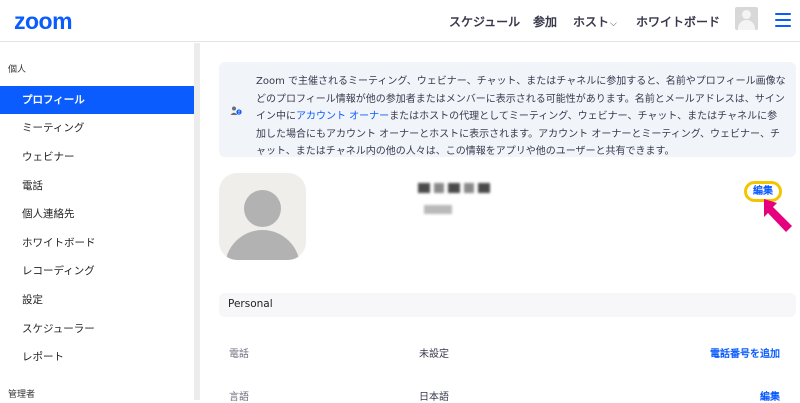 The width and height of the screenshot is (800, 403). Describe the element at coordinates (613, 24) in the screenshot. I see `chevron-down-icon: ⌵` at that location.